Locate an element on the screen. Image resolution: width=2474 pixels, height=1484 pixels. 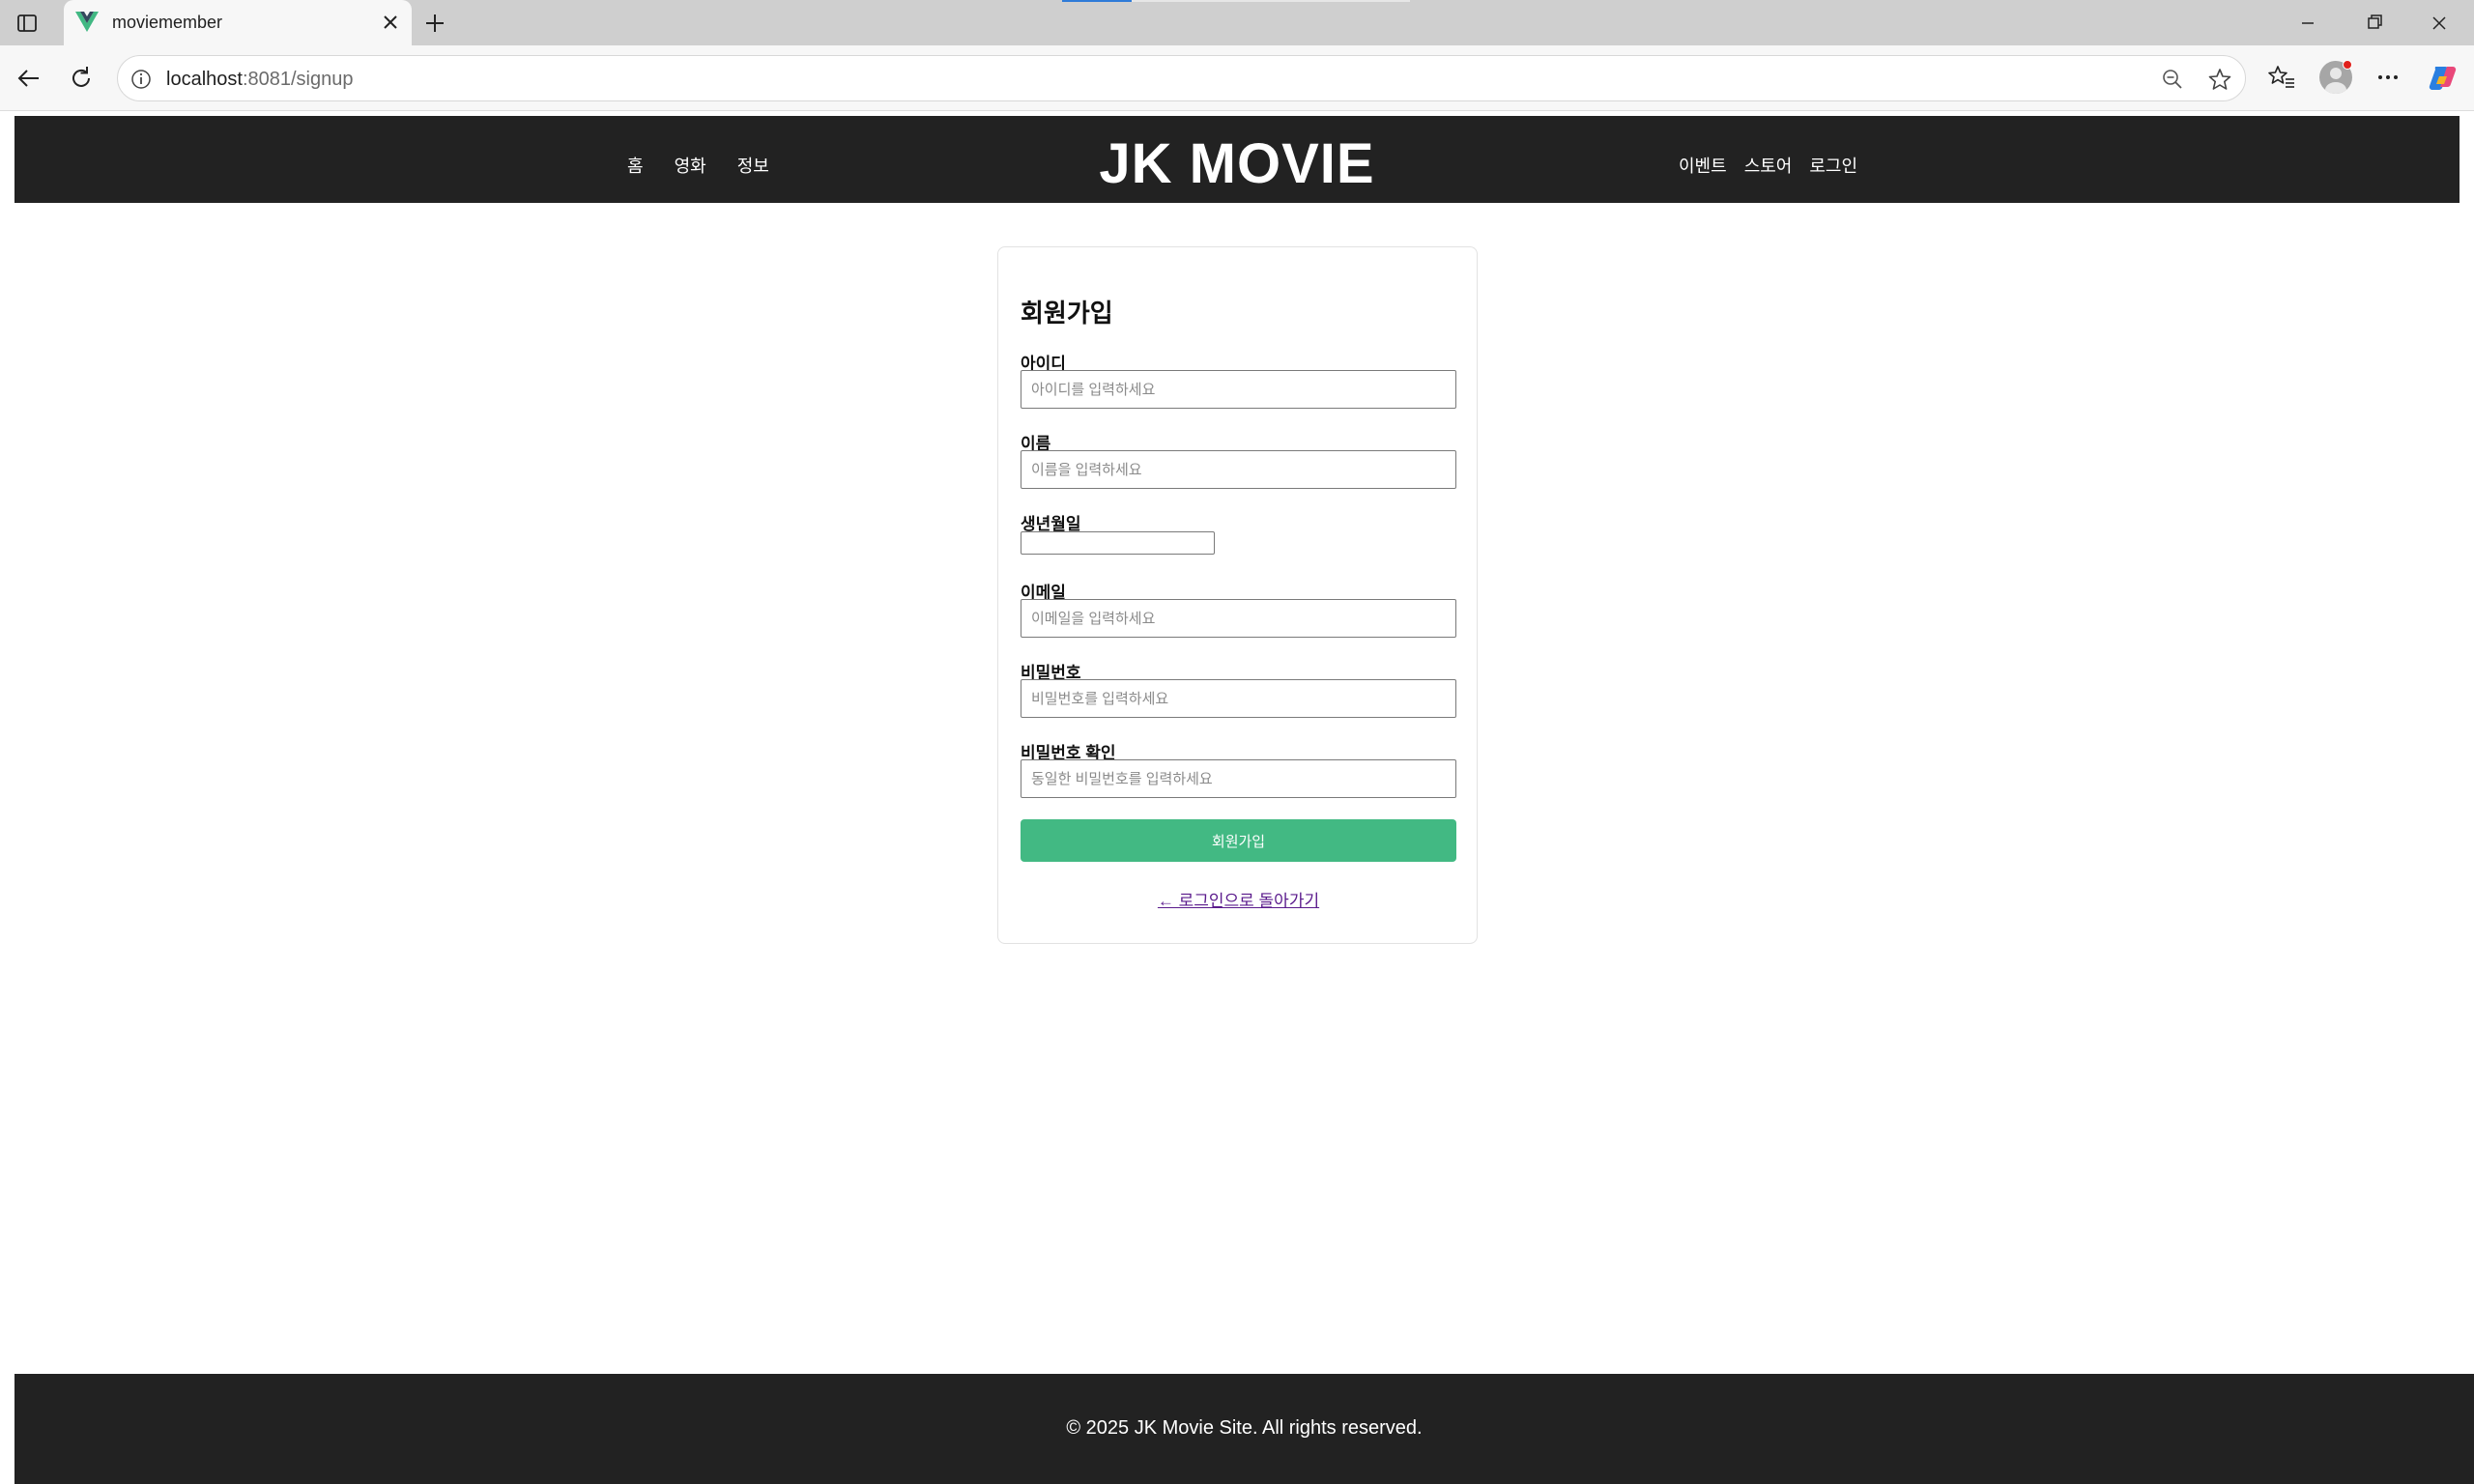
notification-dot is located at coordinates (2347, 65).